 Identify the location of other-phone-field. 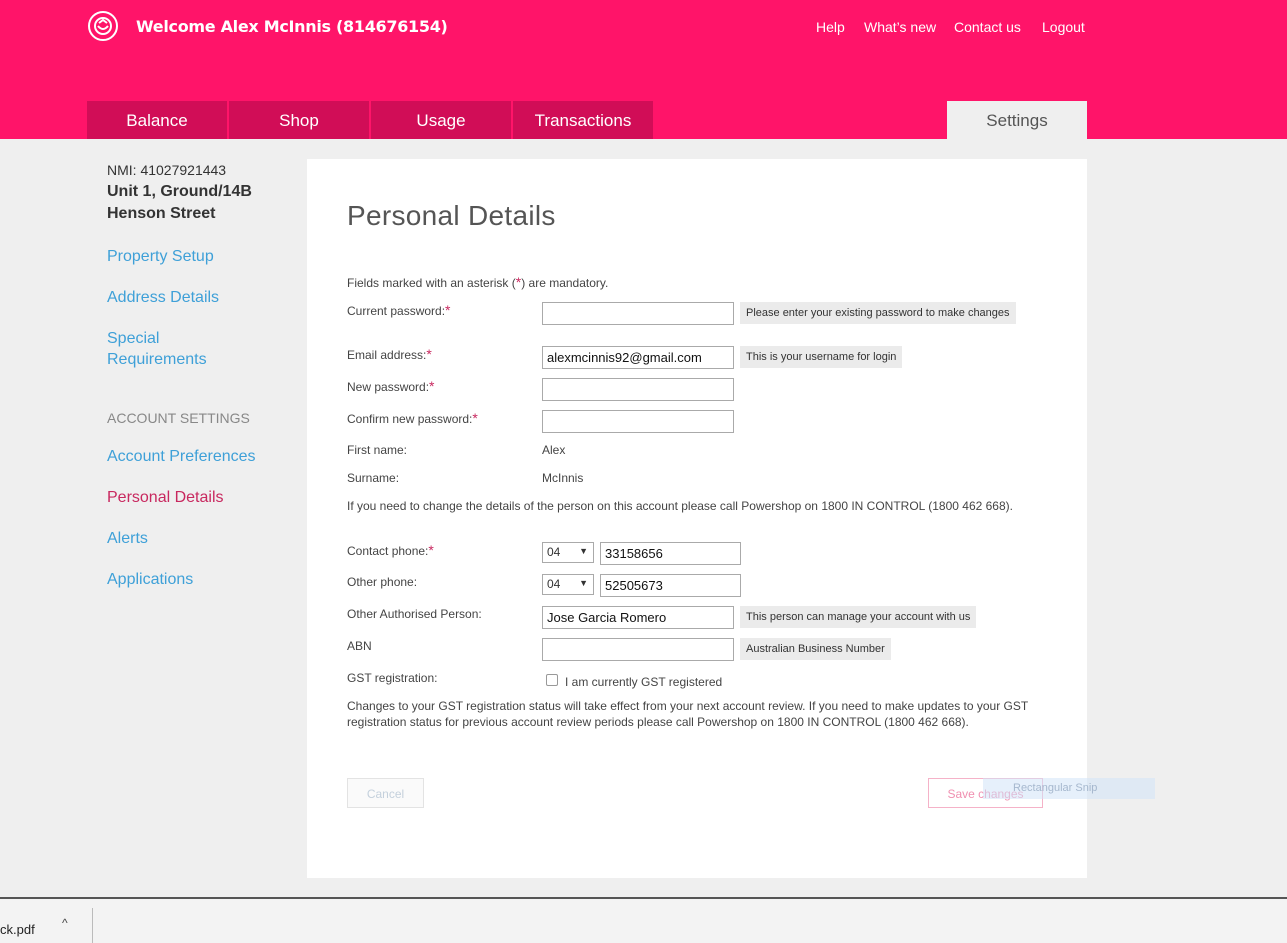
(670, 585).